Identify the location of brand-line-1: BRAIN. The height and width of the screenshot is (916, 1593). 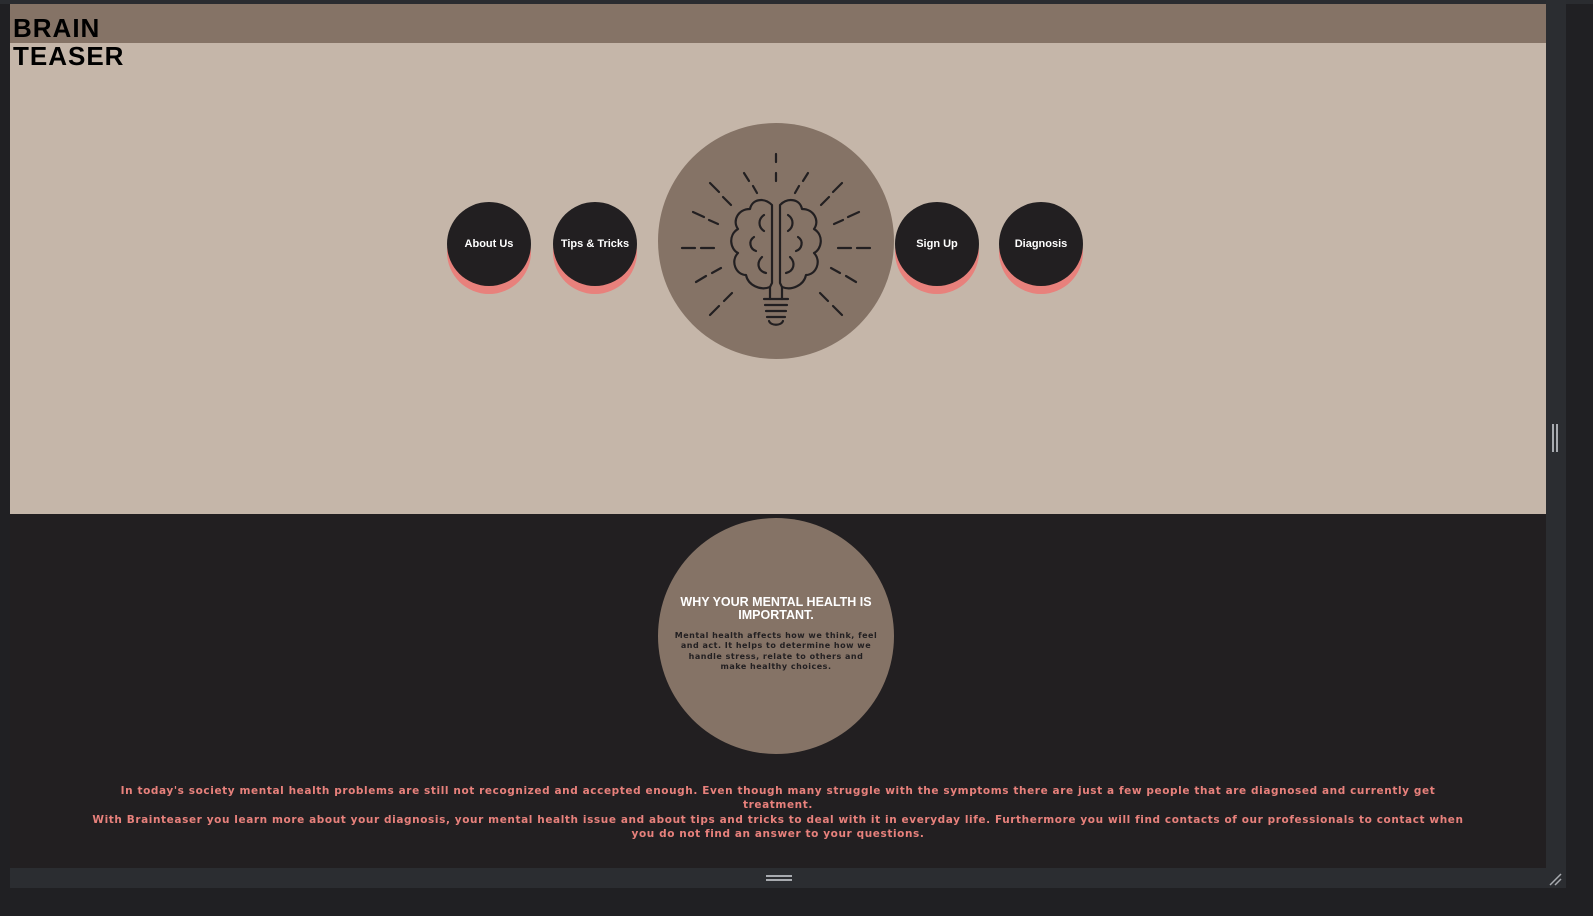
(57, 28).